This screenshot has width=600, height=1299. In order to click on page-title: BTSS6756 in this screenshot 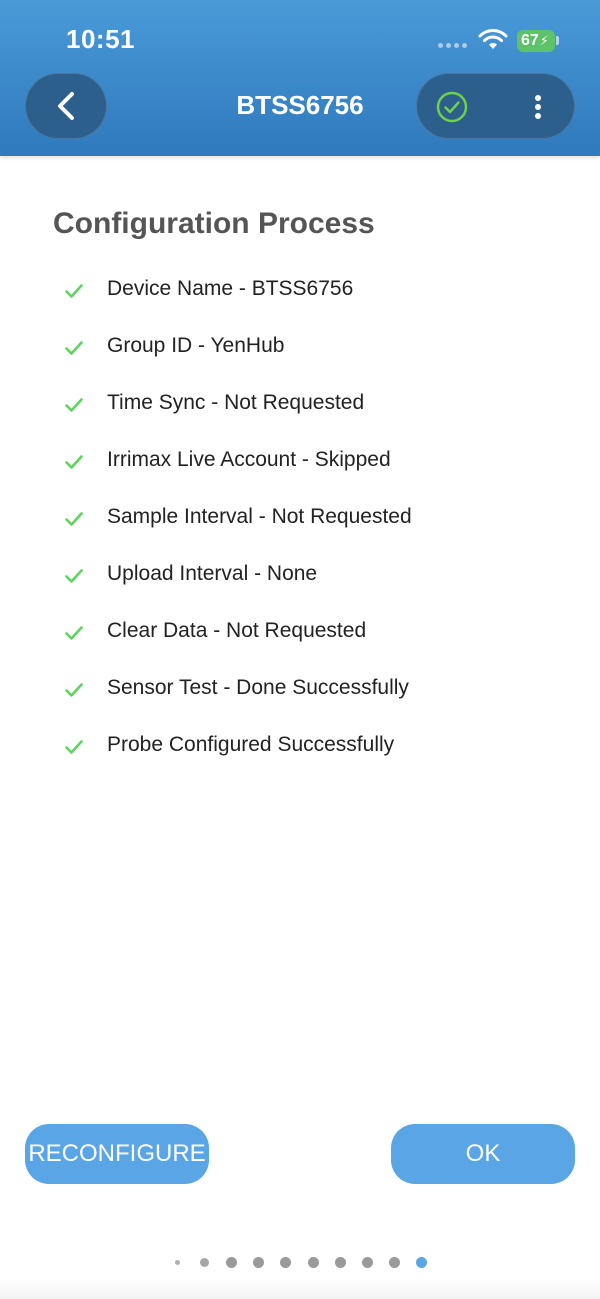, I will do `click(300, 105)`.